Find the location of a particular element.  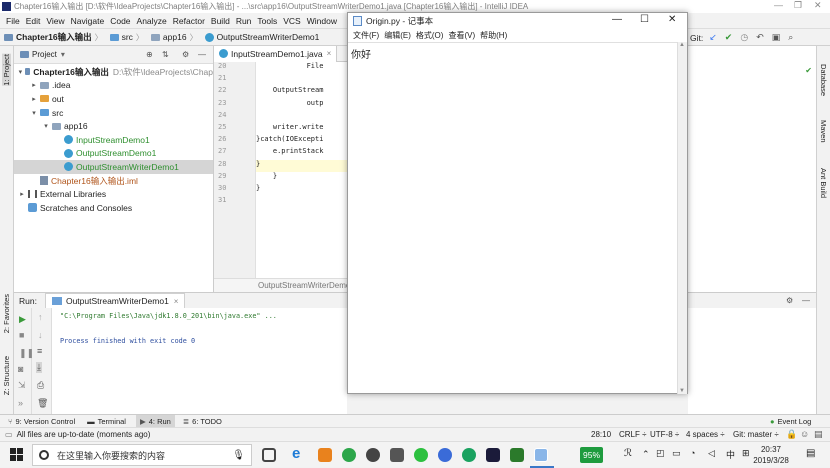

windows-start-icon is located at coordinates (17, 455).